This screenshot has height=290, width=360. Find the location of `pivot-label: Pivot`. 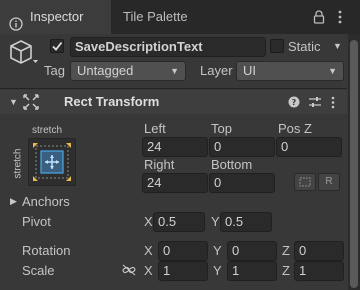

pivot-label: Pivot is located at coordinates (36, 221).